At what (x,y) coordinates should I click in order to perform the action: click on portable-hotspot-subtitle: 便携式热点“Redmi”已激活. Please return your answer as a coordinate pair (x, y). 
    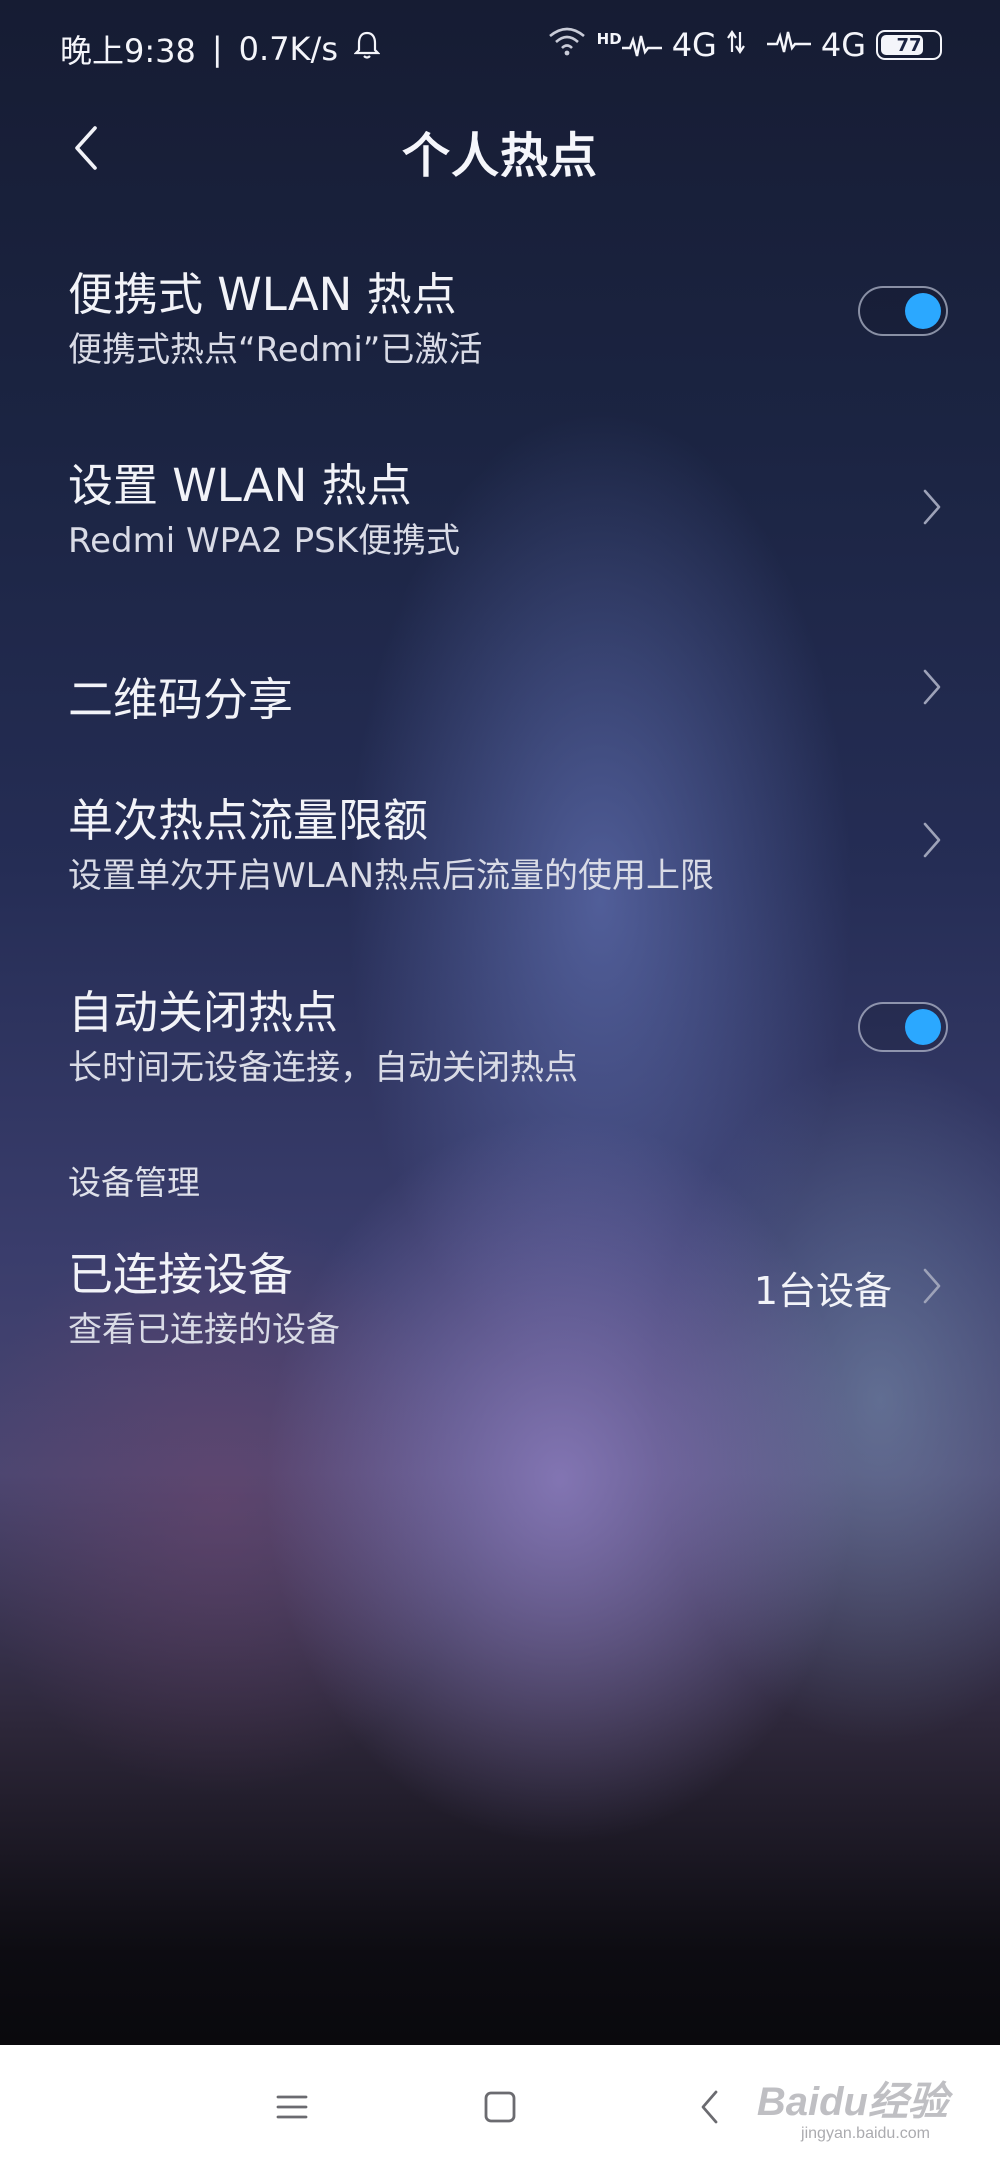
    Looking at the image, I should click on (275, 350).